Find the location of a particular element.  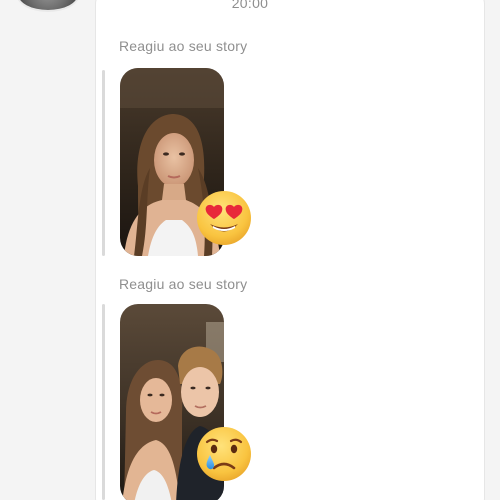

heart-eyes-icon is located at coordinates (224, 218).